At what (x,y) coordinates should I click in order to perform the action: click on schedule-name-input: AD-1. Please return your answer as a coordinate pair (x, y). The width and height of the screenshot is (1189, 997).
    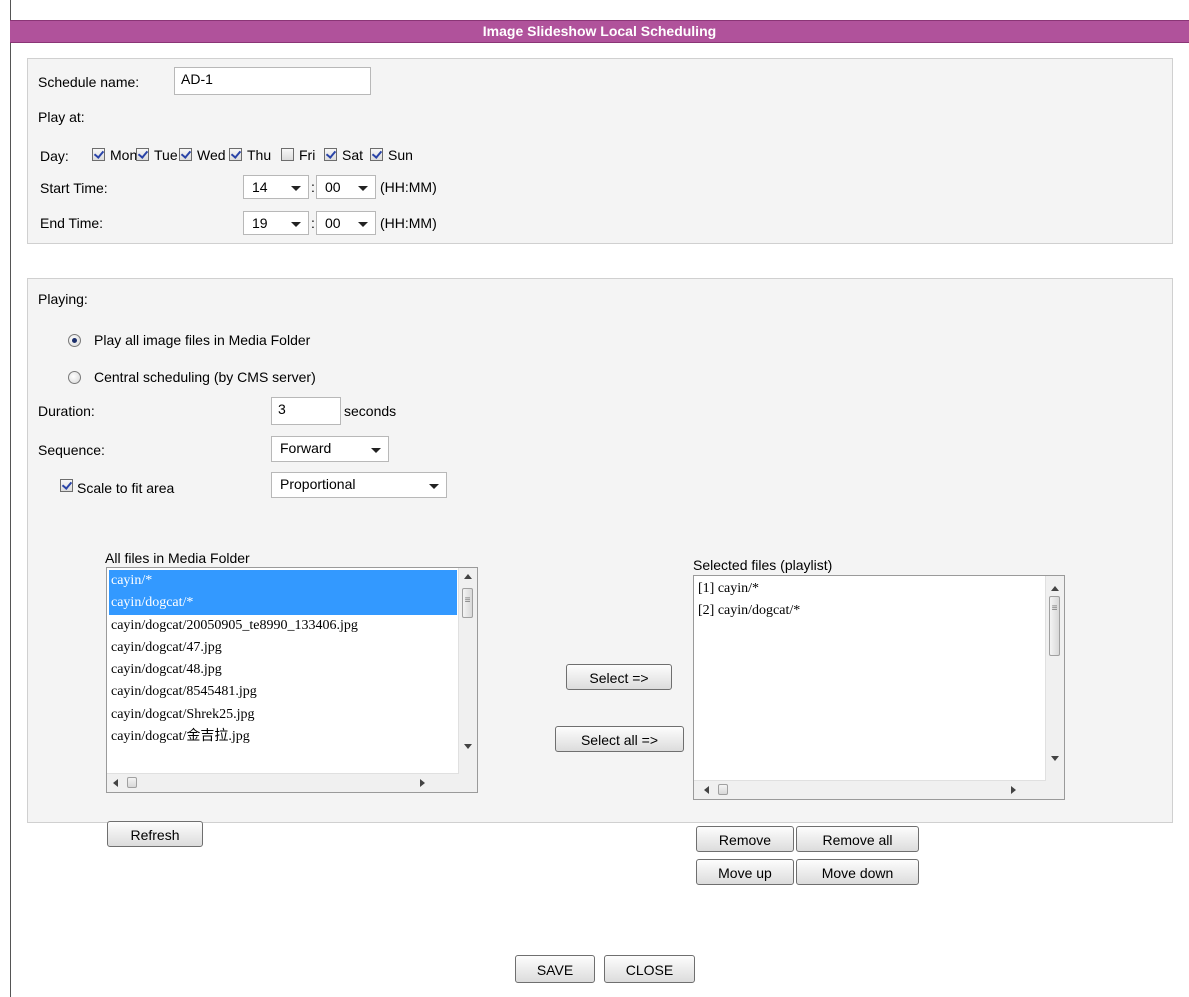
    Looking at the image, I should click on (272, 81).